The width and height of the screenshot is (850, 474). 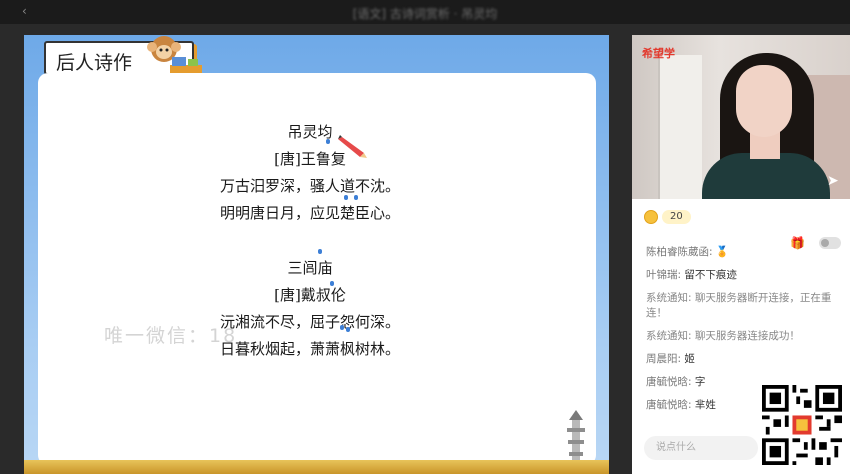 I want to click on poem-line: 万古汨罗深，骚人道不沈。, so click(x=309, y=186).